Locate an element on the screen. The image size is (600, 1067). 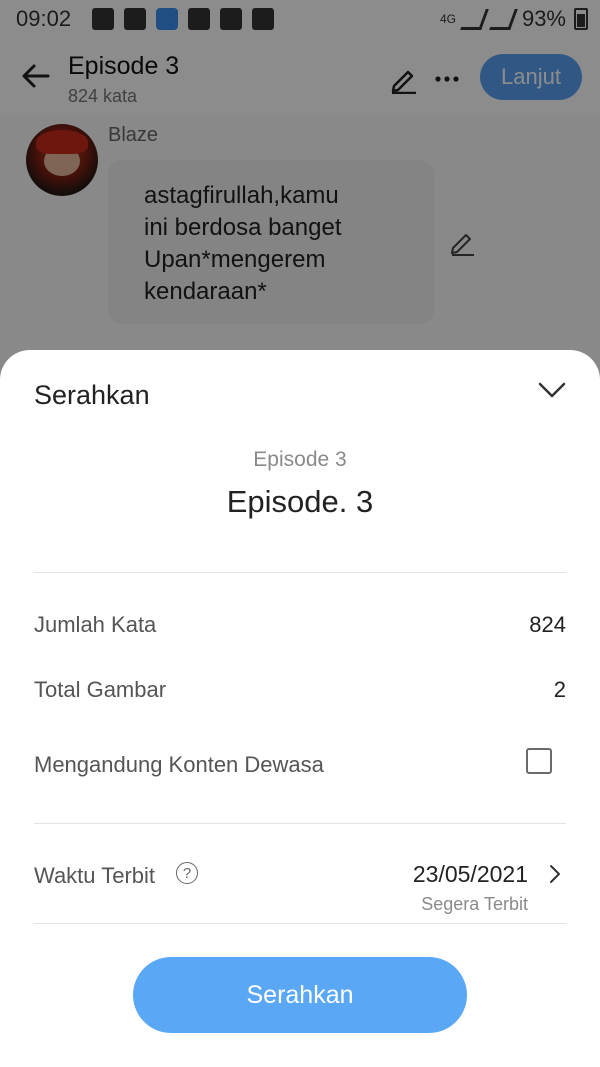
word-count-value: 824 is located at coordinates (547, 624).